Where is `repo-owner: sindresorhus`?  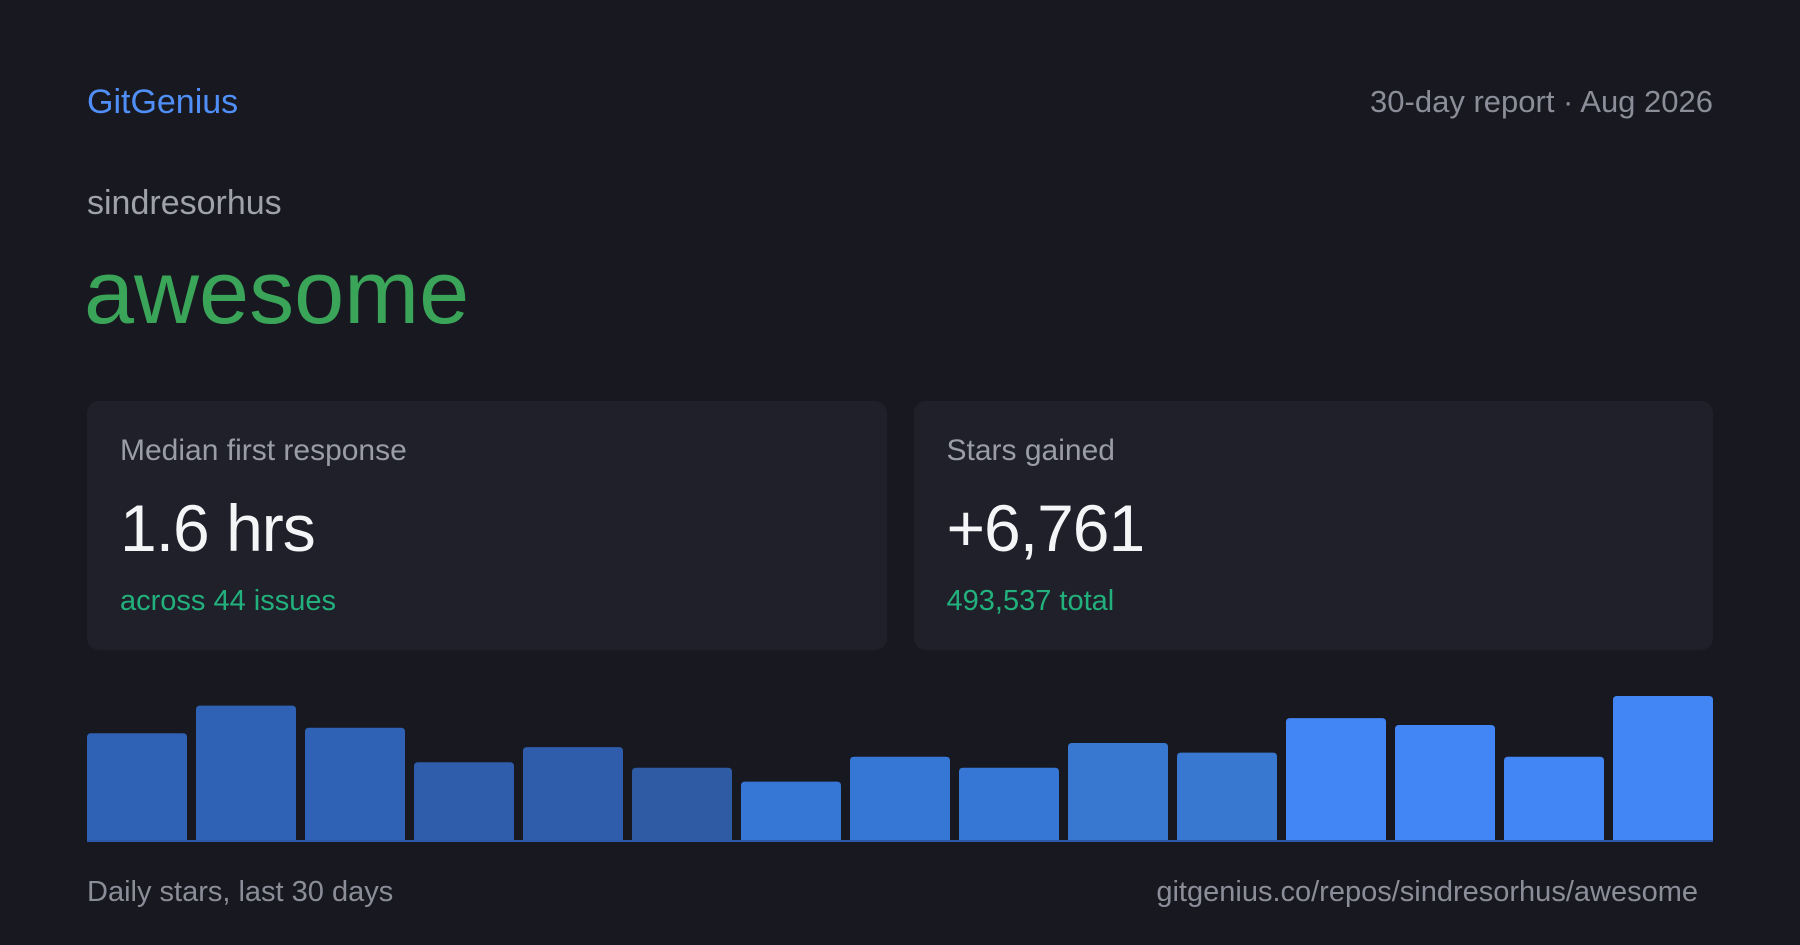 repo-owner: sindresorhus is located at coordinates (184, 203).